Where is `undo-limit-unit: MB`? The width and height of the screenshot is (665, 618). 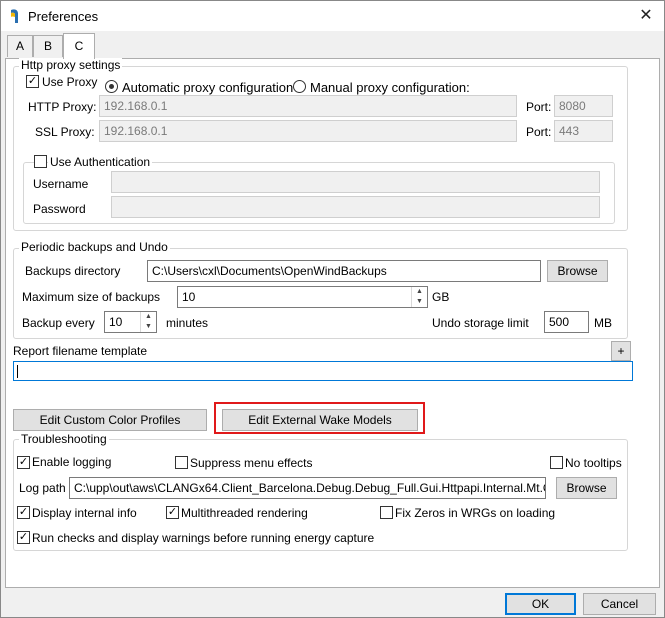 undo-limit-unit: MB is located at coordinates (603, 323).